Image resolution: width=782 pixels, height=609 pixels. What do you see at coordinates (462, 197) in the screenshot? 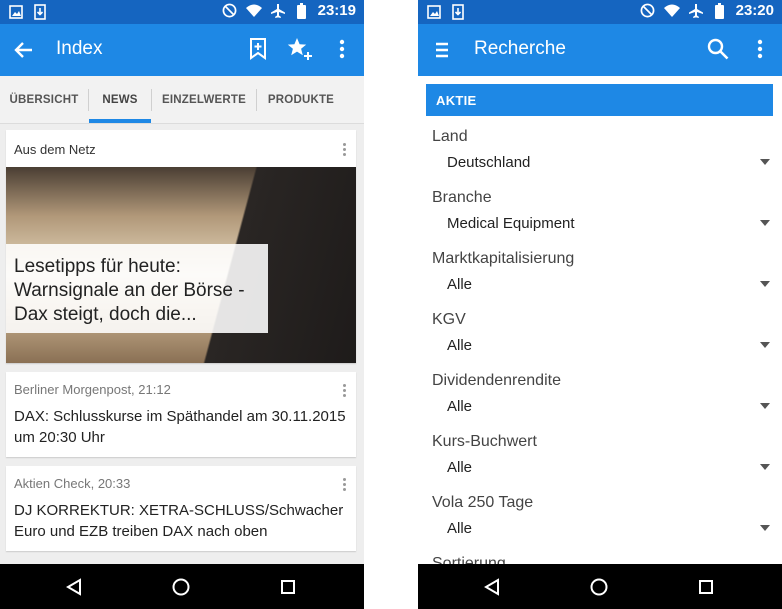
I see `field-label: Branche` at bounding box center [462, 197].